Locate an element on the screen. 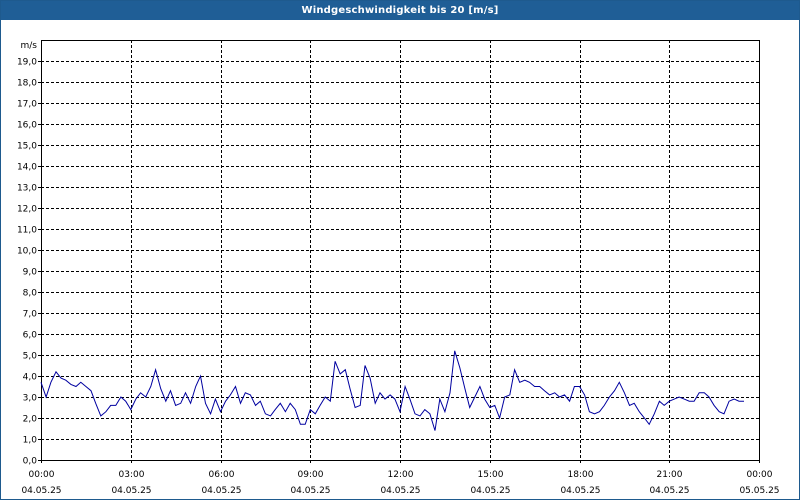 The height and width of the screenshot is (500, 800). x-tick-time-label: 21:00 is located at coordinates (670, 475).